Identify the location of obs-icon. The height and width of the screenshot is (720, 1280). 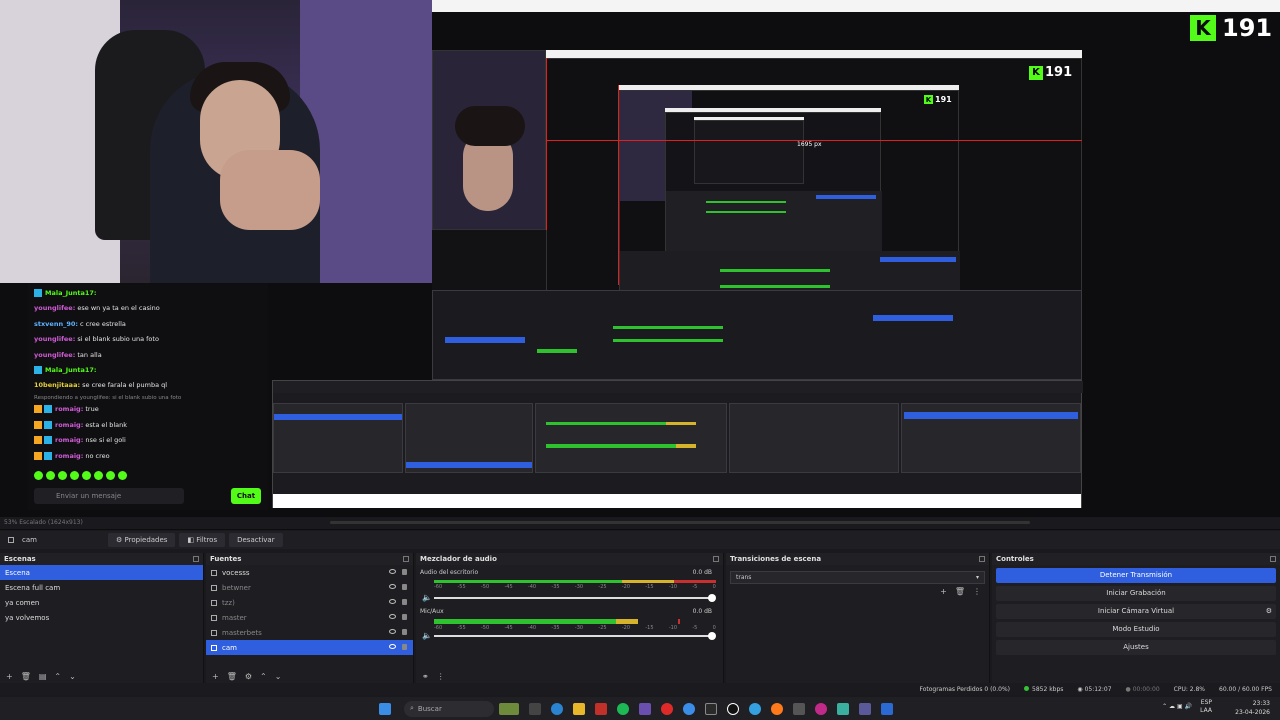
(733, 708).